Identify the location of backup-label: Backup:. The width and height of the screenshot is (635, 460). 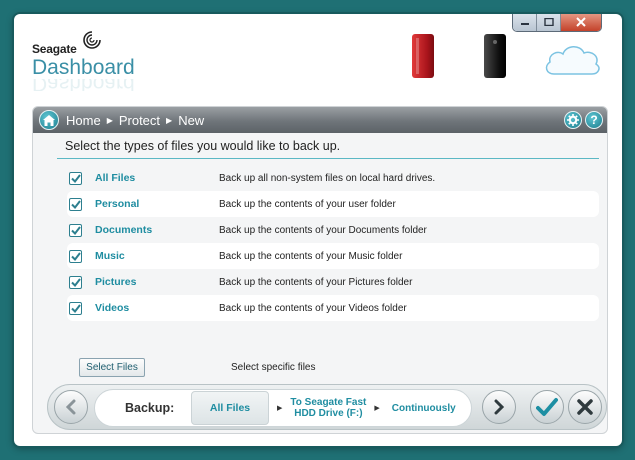
(150, 408).